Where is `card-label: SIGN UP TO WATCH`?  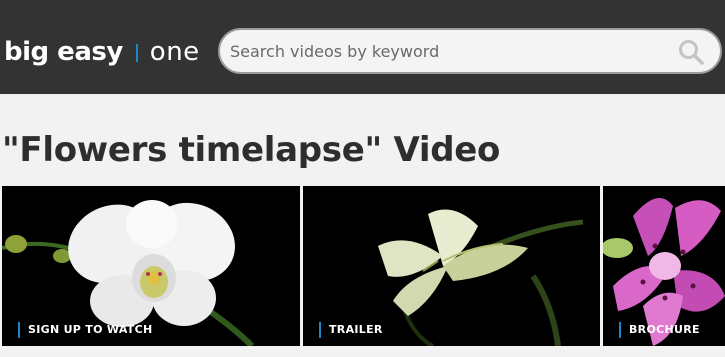
card-label: SIGN UP TO WATCH is located at coordinates (85, 330).